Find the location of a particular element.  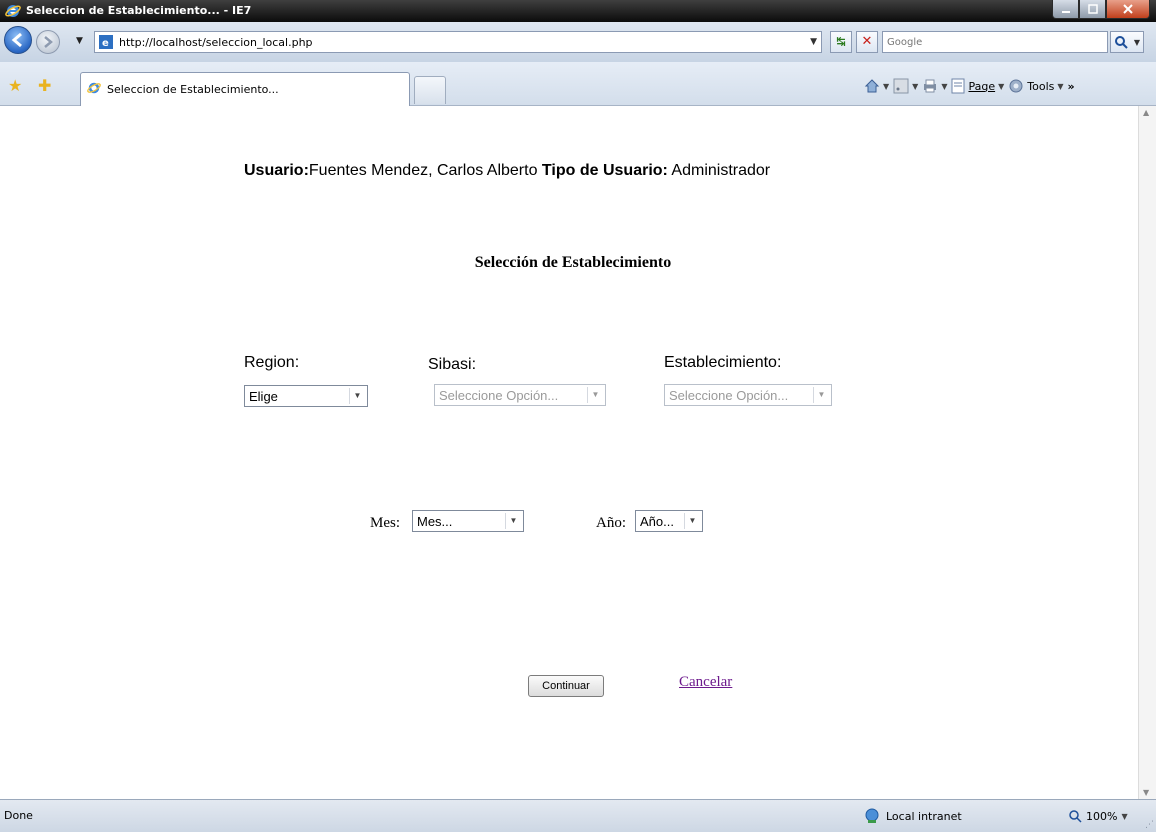

vertical-scrollbar: ▲ ▼ is located at coordinates (1147, 452).